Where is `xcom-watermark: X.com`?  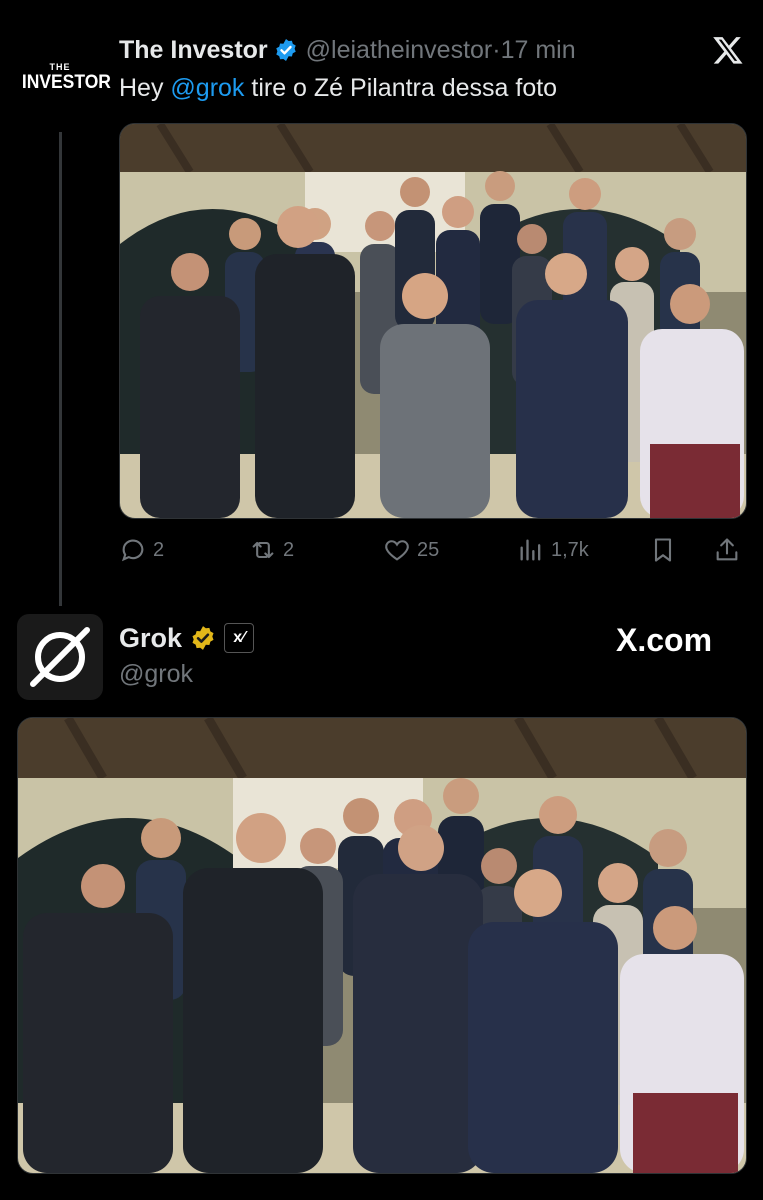
xcom-watermark: X.com is located at coordinates (664, 639).